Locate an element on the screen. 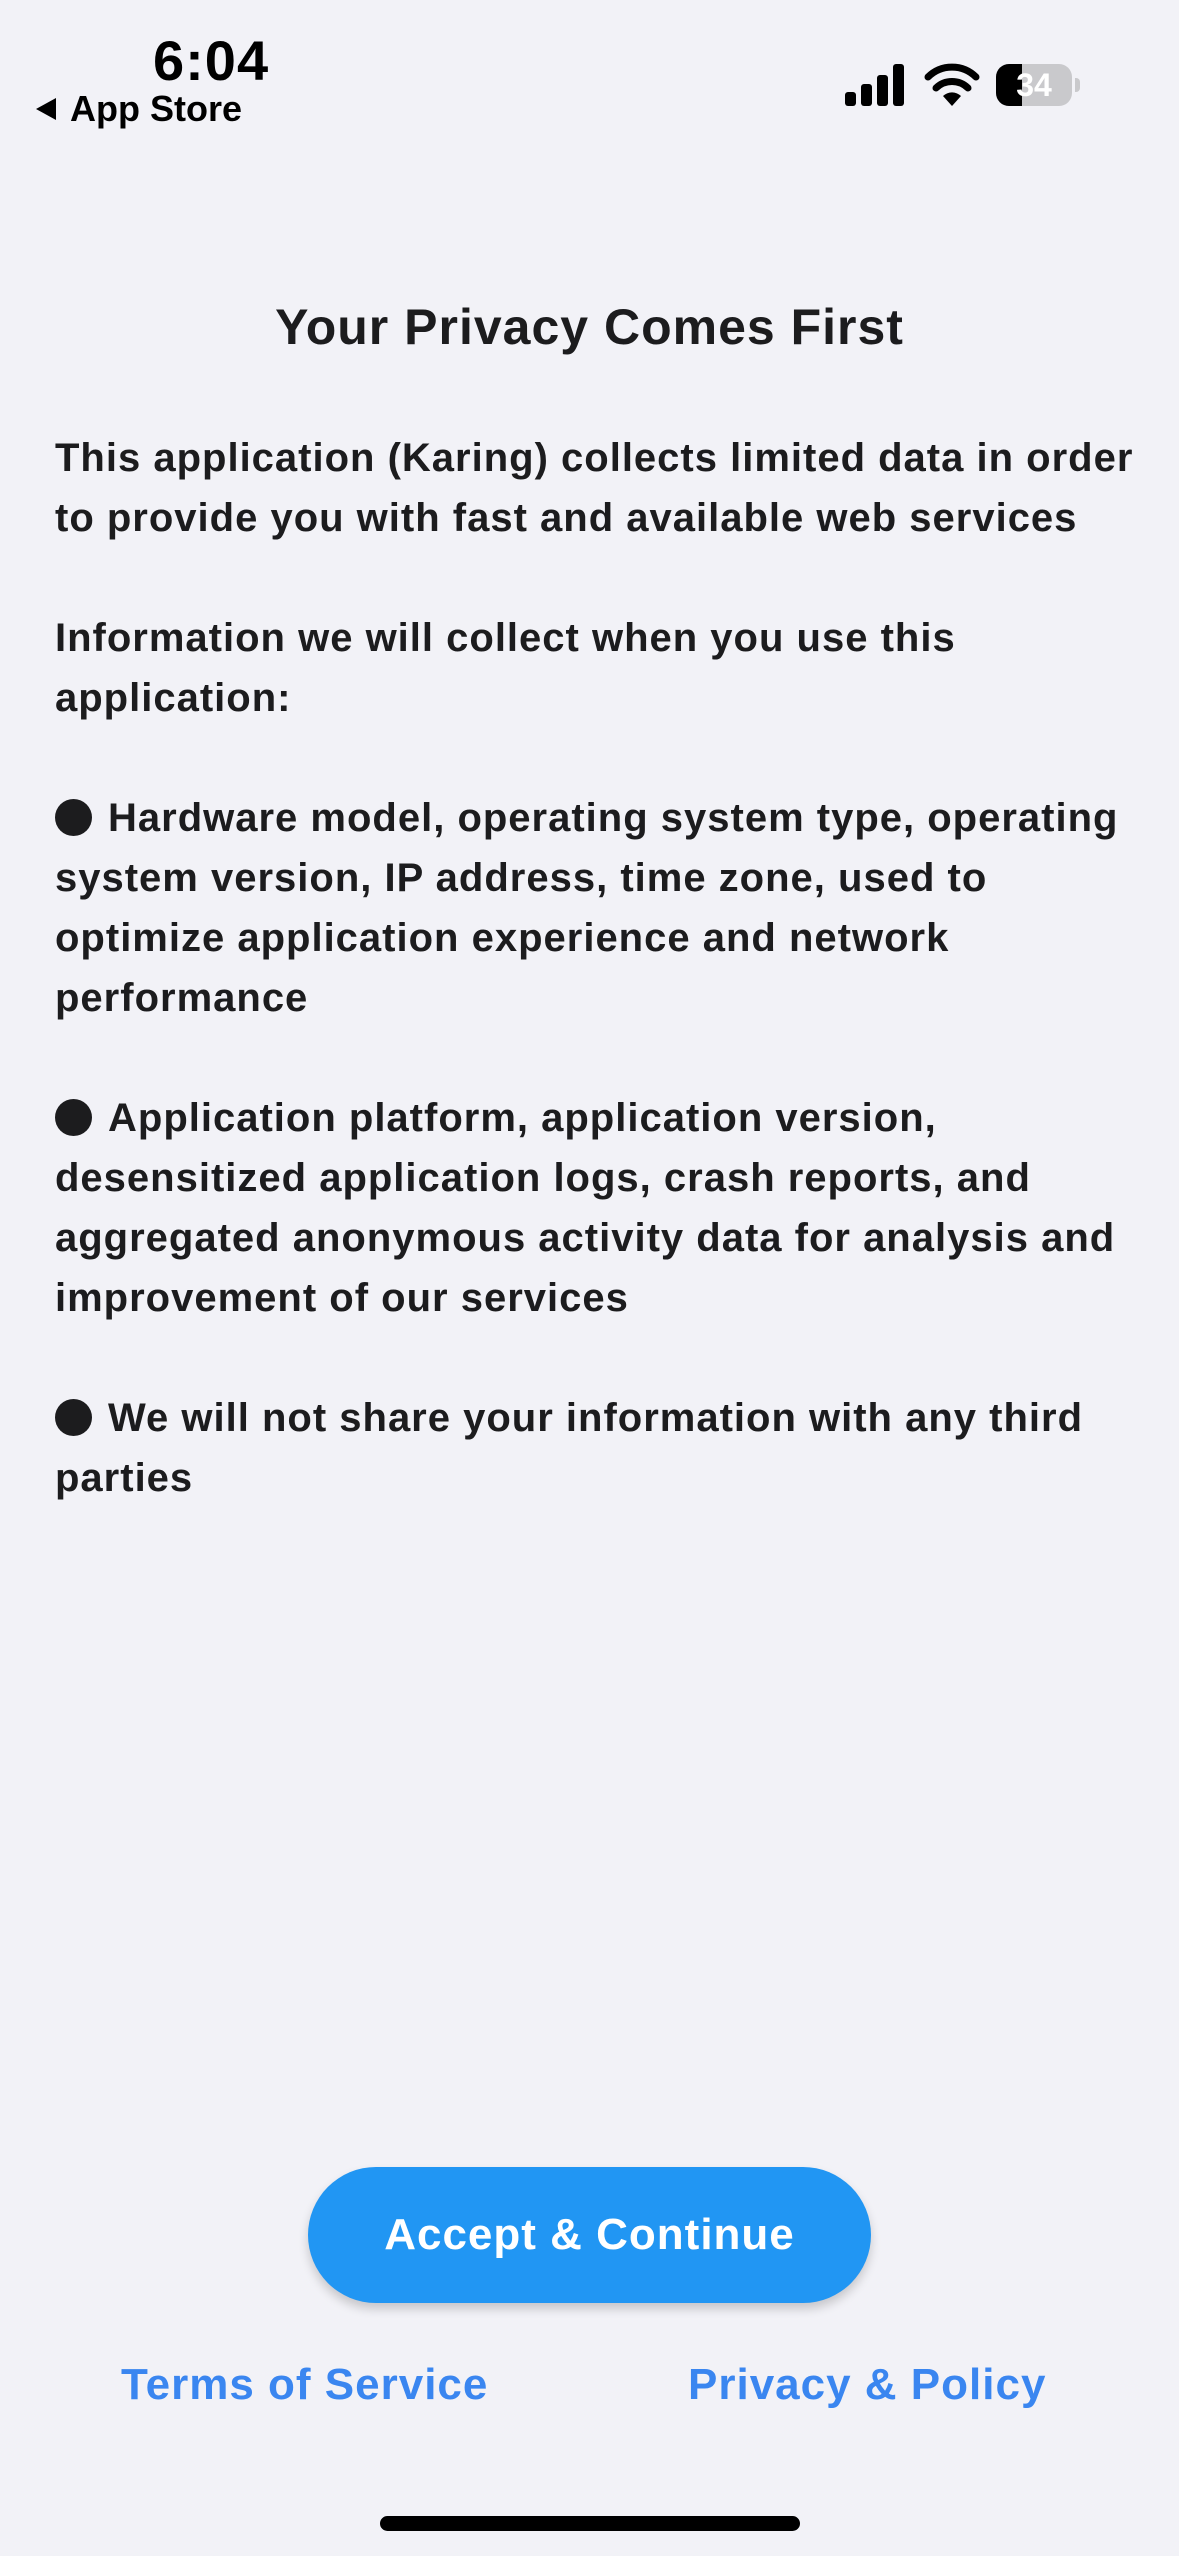 The image size is (1179, 2556). home-indicator is located at coordinates (590, 2523).